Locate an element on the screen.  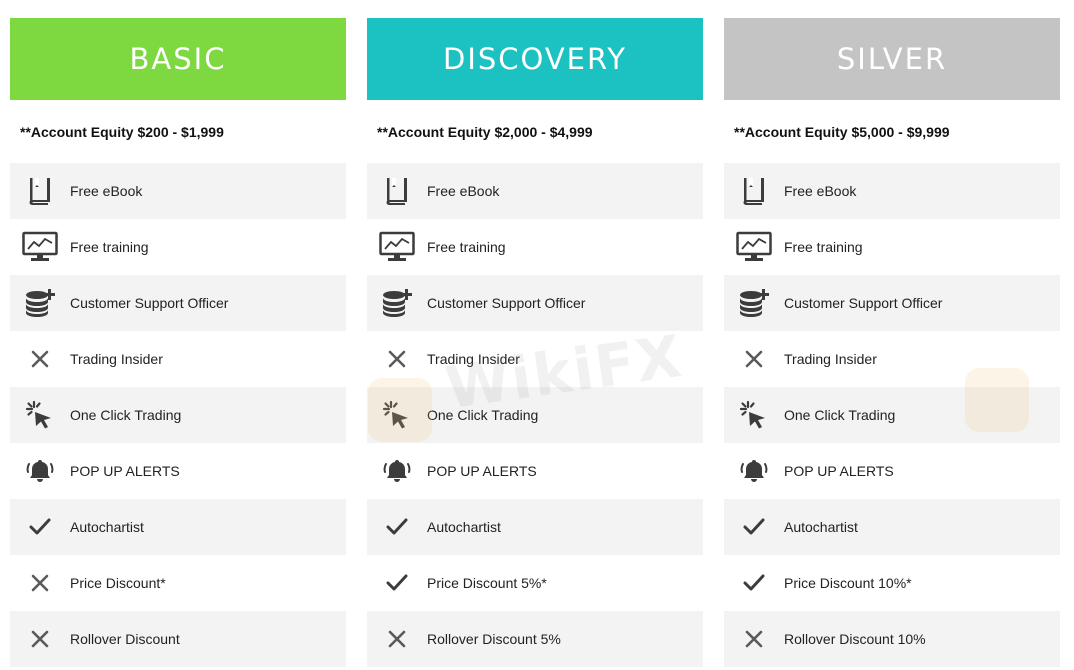
account-equity: **Account Equity $200 - $1,999 is located at coordinates (122, 131).